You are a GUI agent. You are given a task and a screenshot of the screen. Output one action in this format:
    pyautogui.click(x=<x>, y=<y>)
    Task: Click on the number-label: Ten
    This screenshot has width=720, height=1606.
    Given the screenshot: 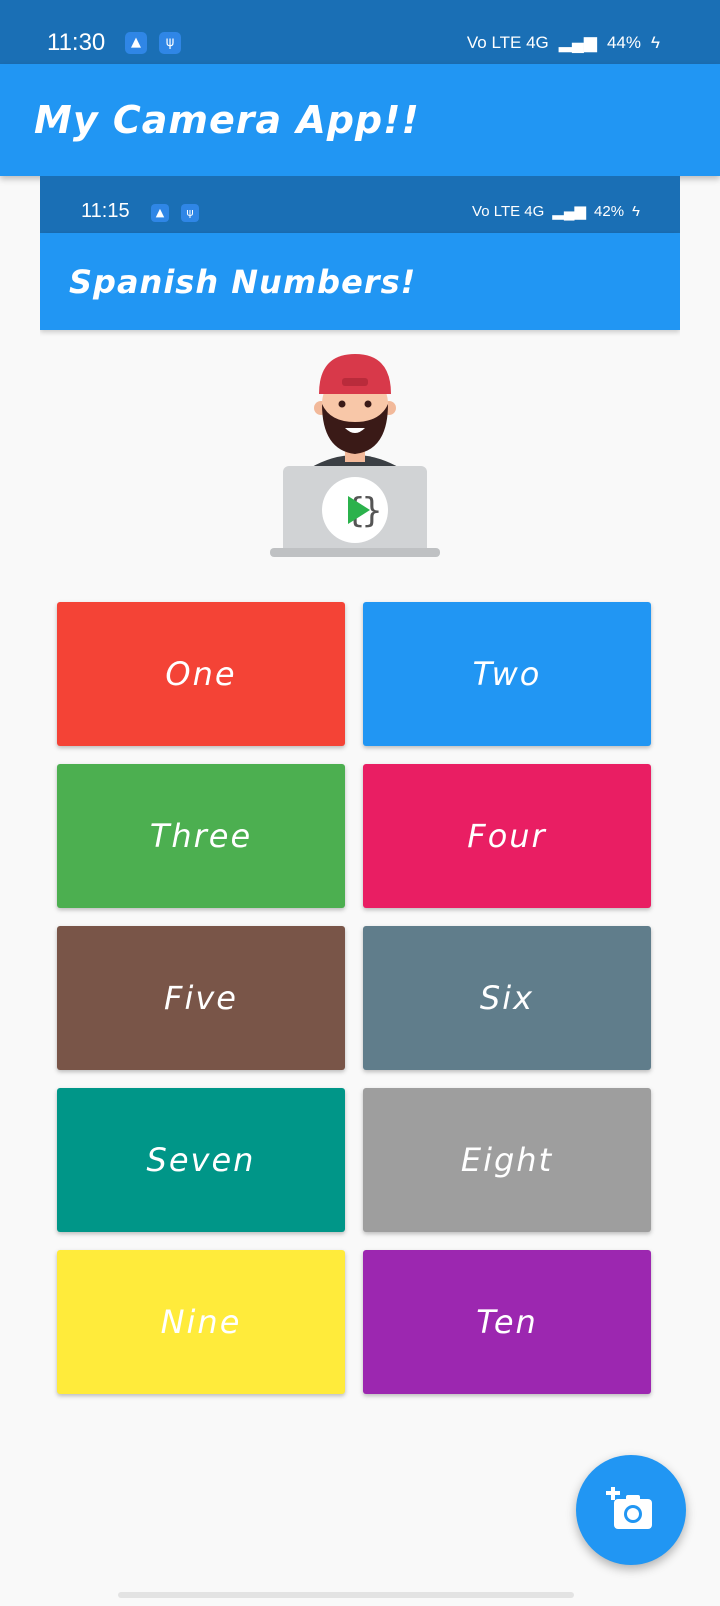 What is the action you would take?
    pyautogui.click(x=507, y=1322)
    